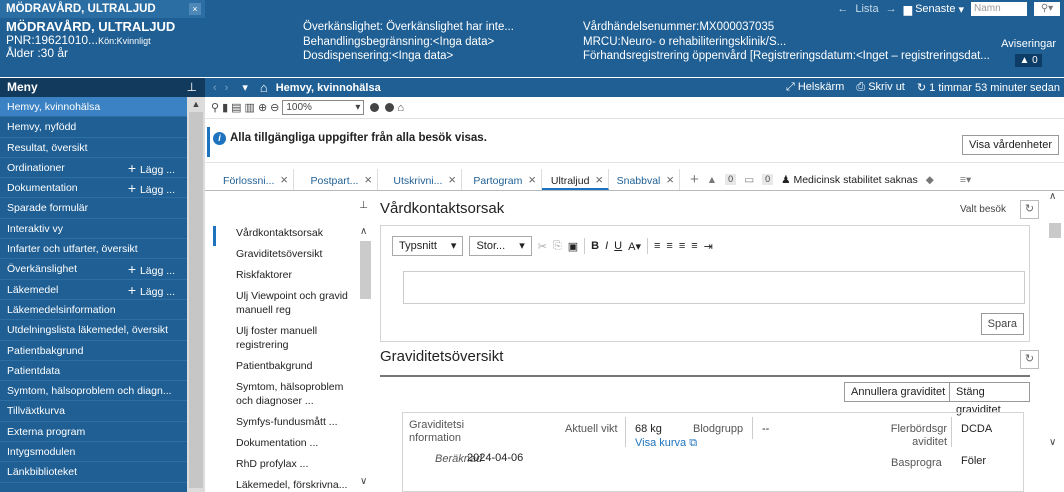 The width and height of the screenshot is (1064, 492). What do you see at coordinates (930, 180) in the screenshot?
I see `tag-icon: ◆` at bounding box center [930, 180].